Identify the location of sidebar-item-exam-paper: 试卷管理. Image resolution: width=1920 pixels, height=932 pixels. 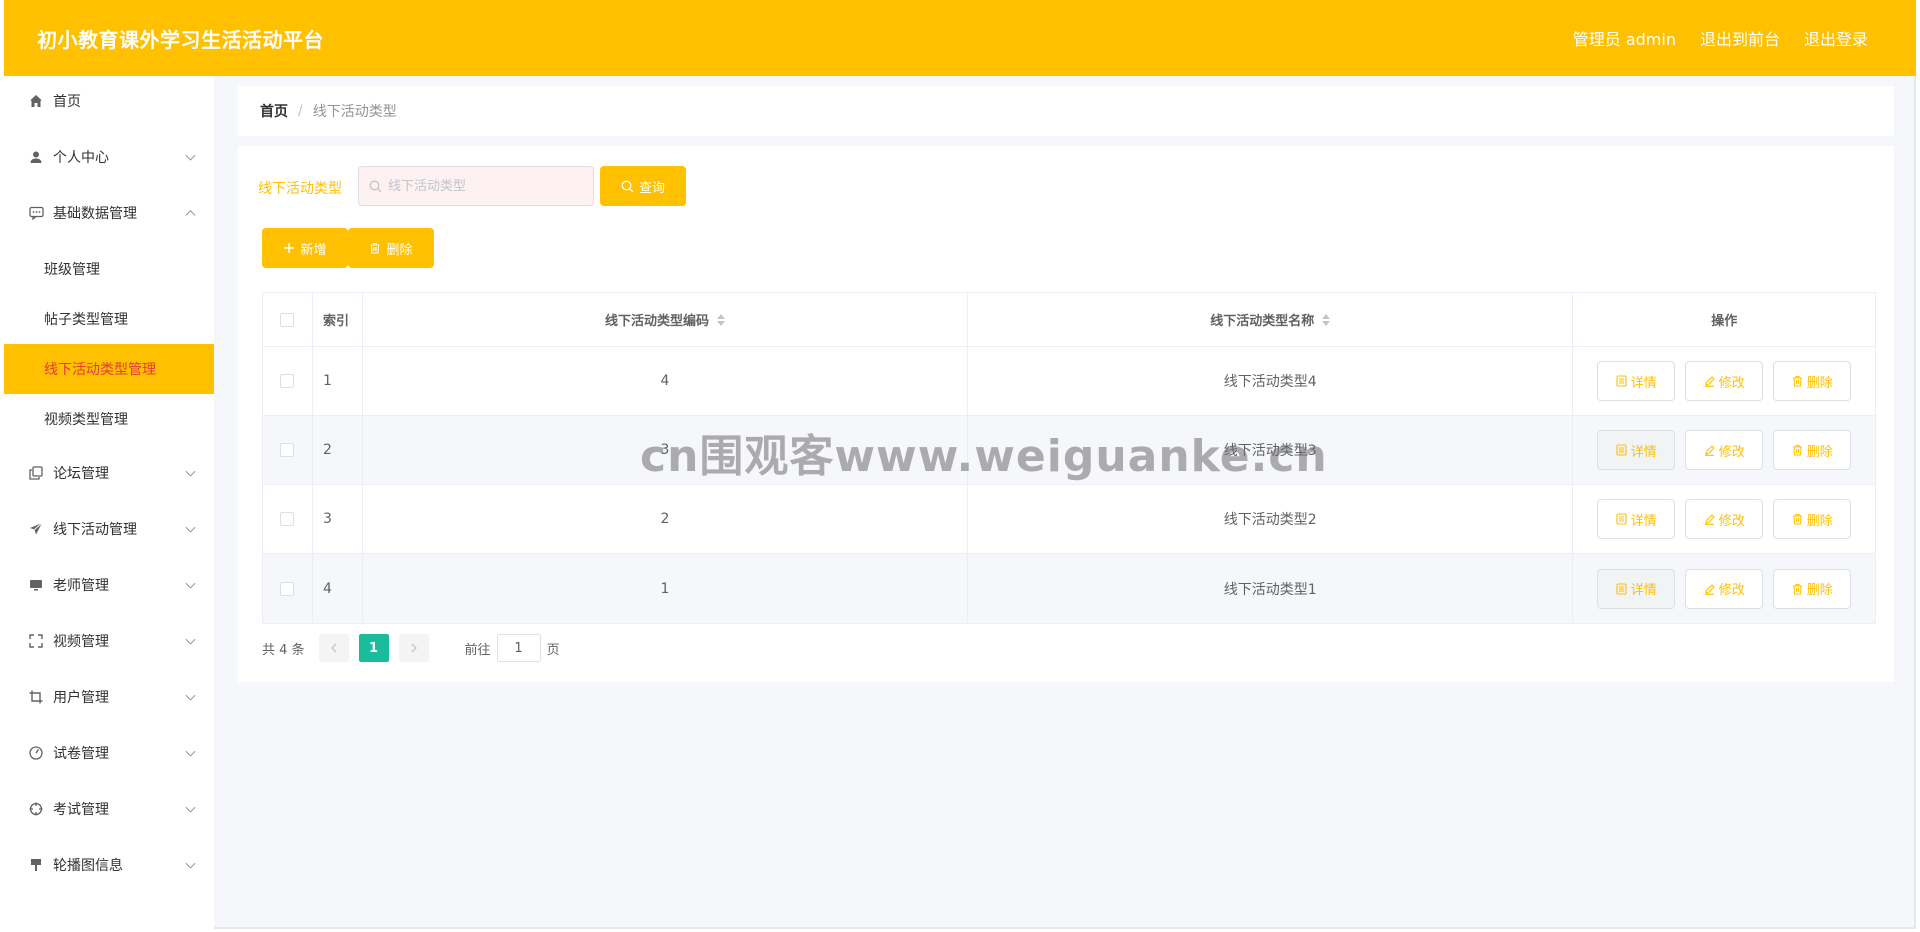
(109, 753).